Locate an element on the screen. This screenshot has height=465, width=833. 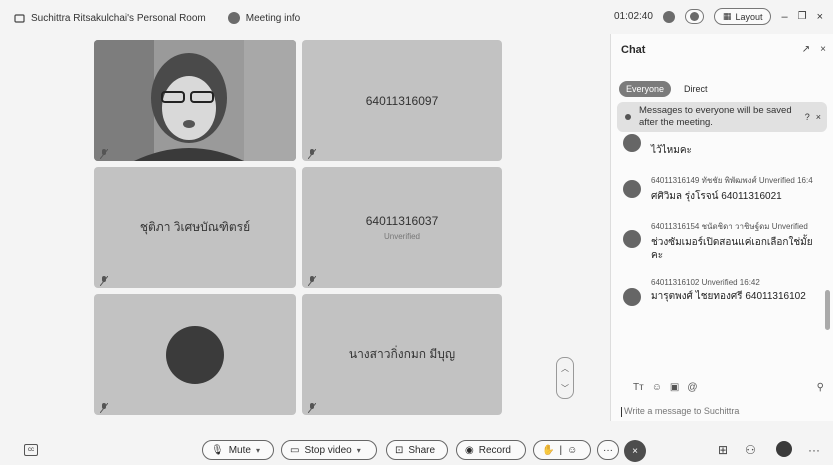
popout-icon: ↗ is located at coordinates (806, 49).